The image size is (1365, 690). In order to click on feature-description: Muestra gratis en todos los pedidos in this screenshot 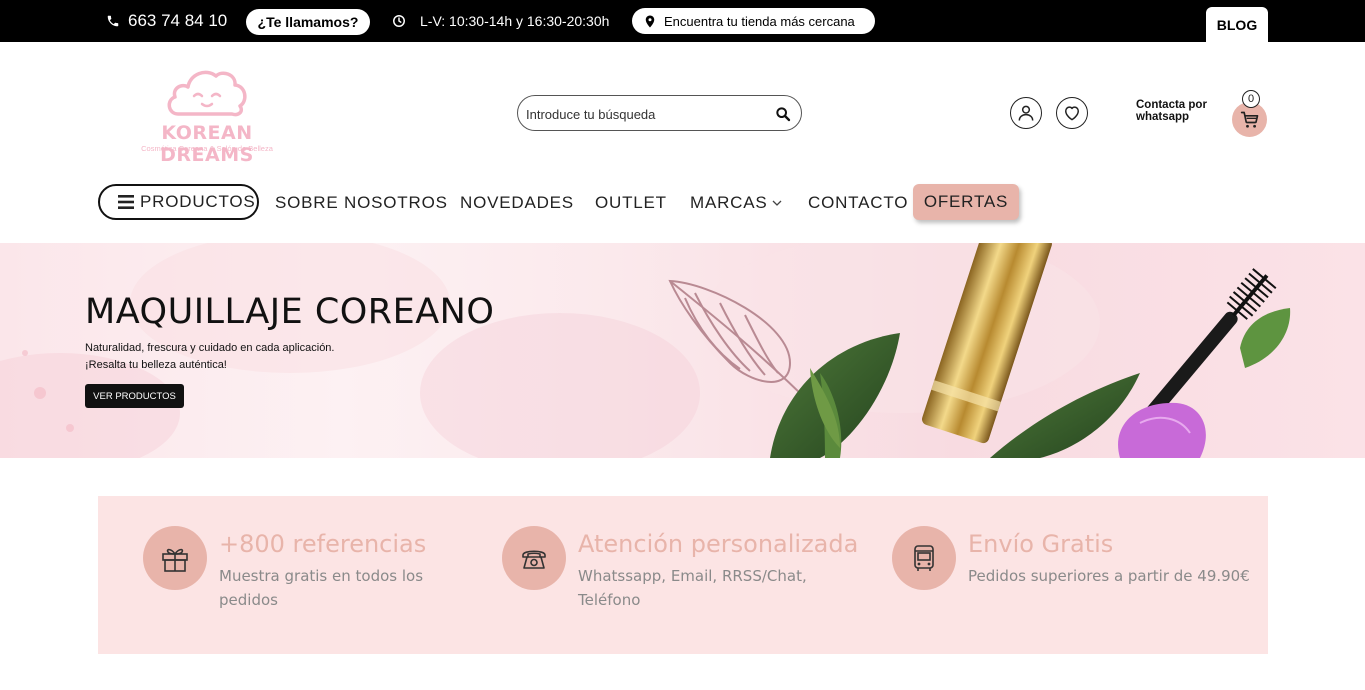, I will do `click(321, 588)`.